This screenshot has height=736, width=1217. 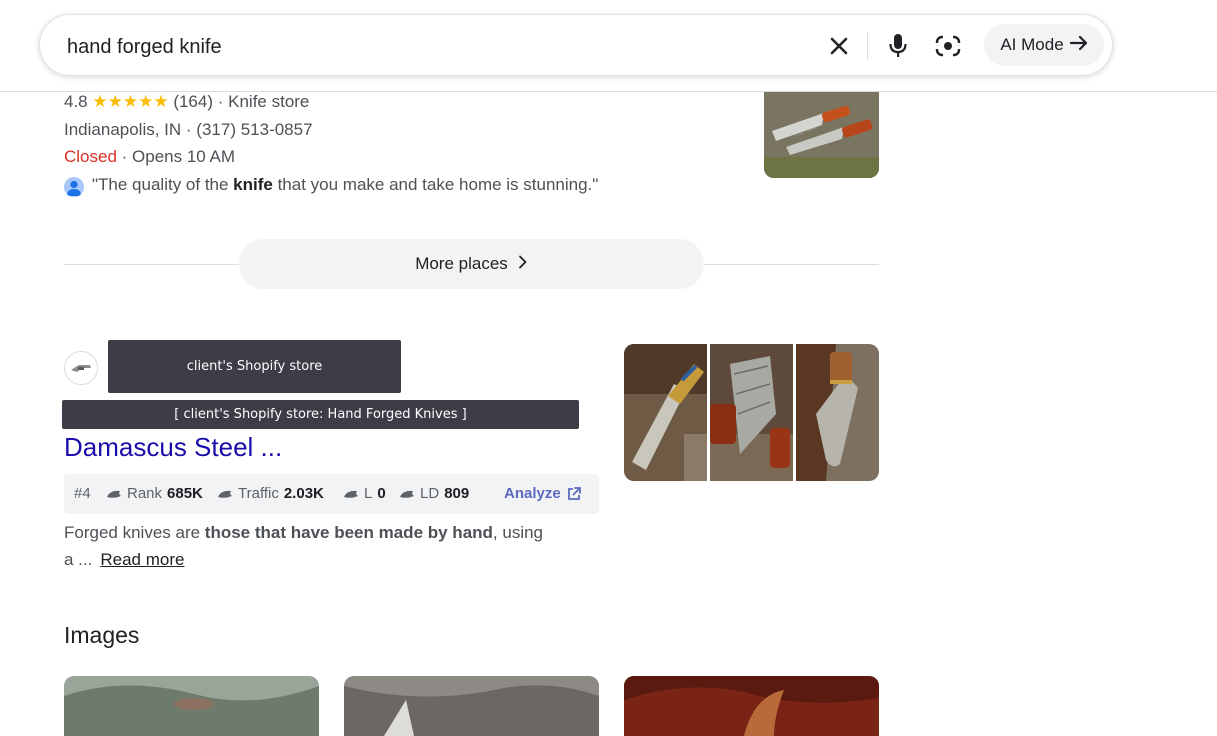 What do you see at coordinates (839, 46) in the screenshot?
I see `close-icon` at bounding box center [839, 46].